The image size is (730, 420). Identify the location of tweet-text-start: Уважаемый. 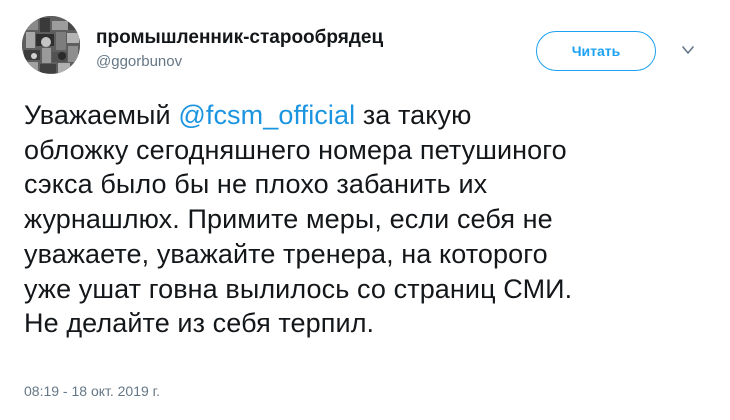
(101, 115).